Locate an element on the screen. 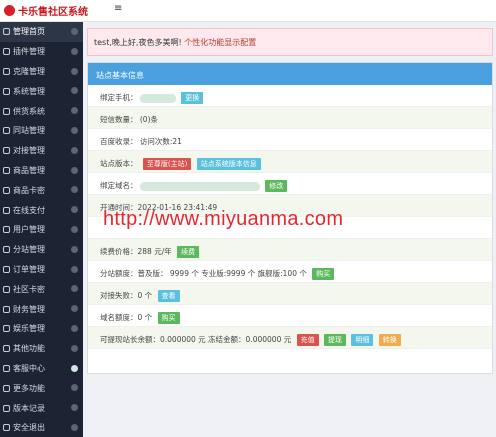 This screenshot has height=437, width=496. app-logo: 卡乐售社区系统 is located at coordinates (46, 10).